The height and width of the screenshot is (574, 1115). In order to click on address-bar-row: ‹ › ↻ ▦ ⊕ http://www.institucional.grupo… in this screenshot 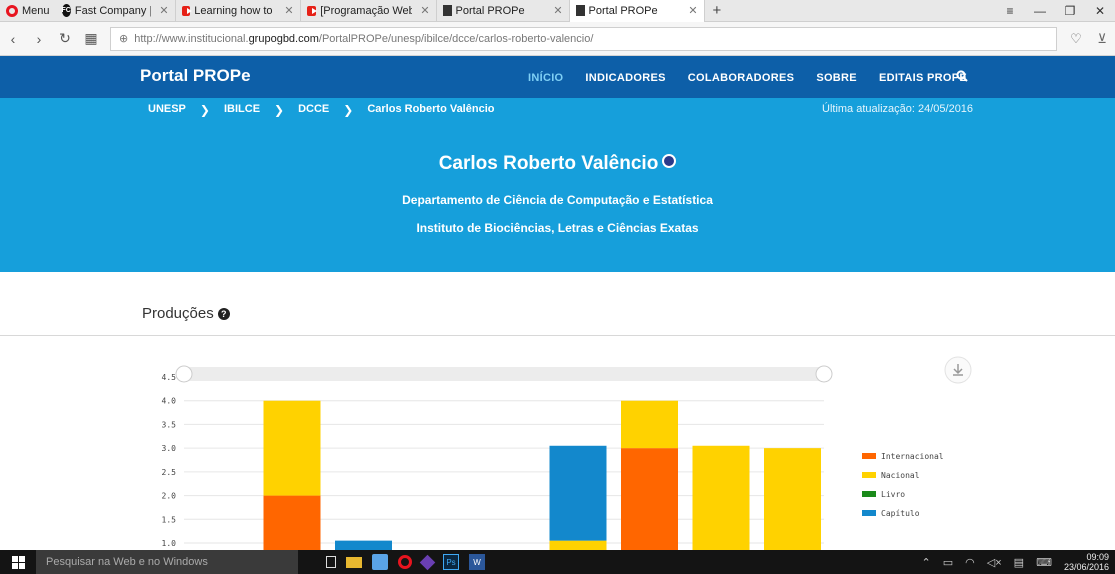, I will do `click(557, 39)`.